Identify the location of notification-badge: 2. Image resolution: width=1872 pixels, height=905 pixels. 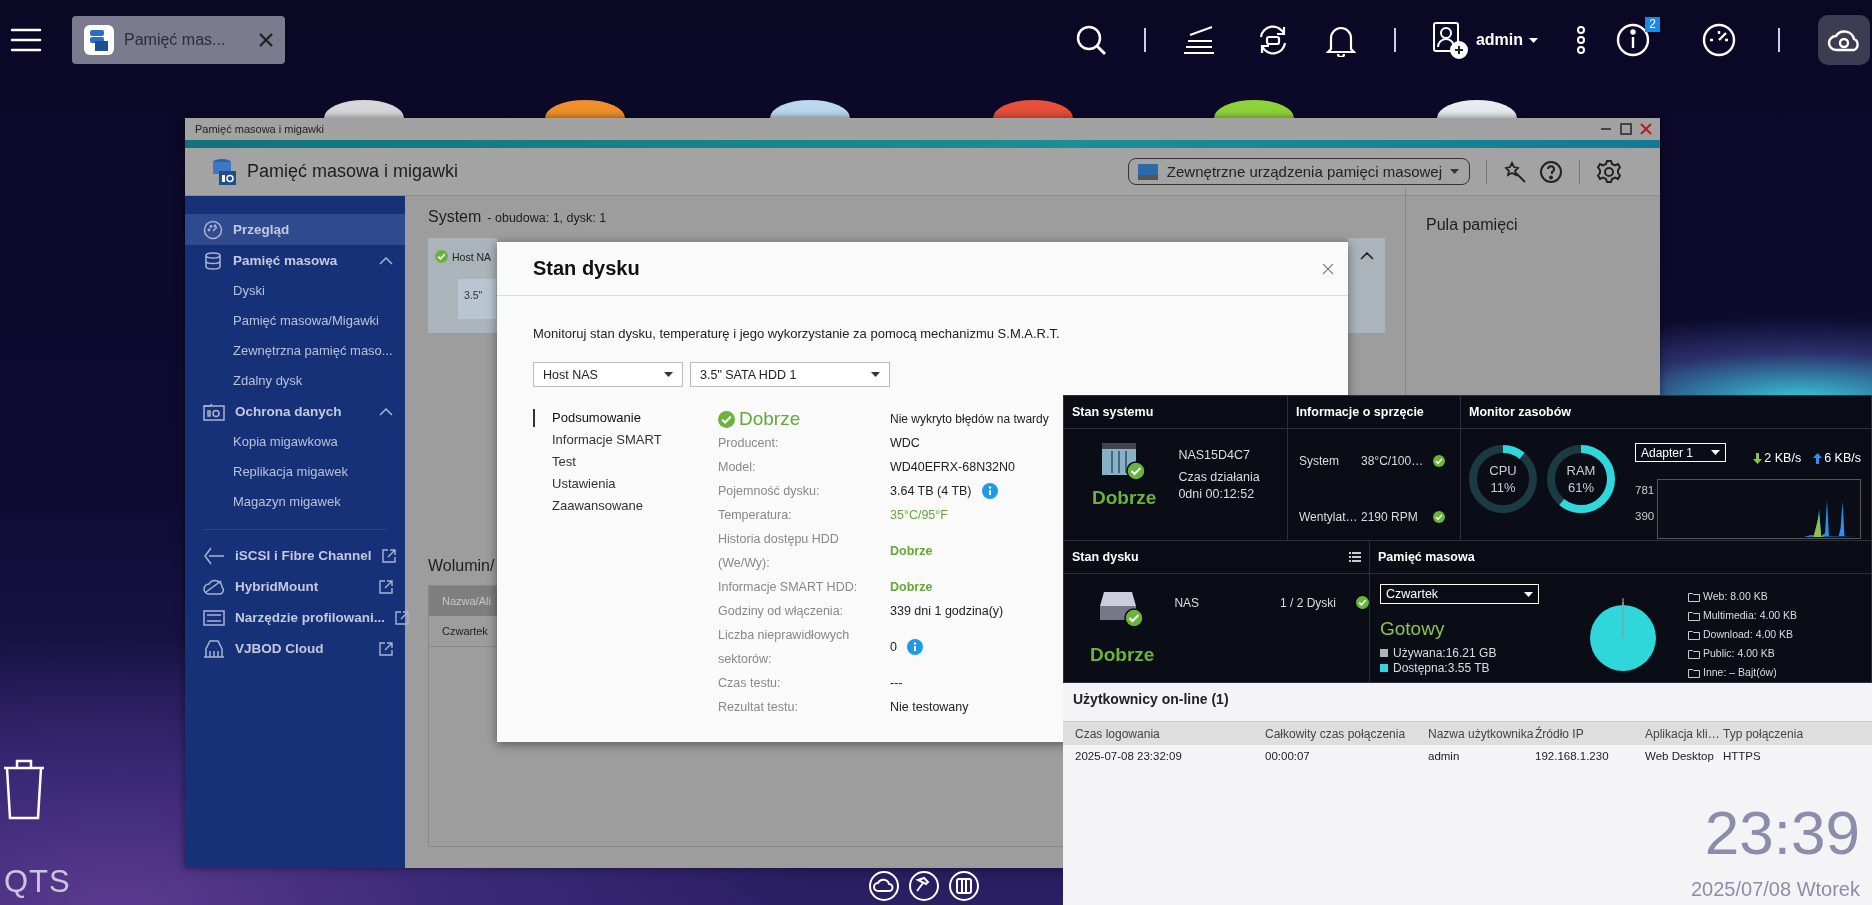
(1652, 24).